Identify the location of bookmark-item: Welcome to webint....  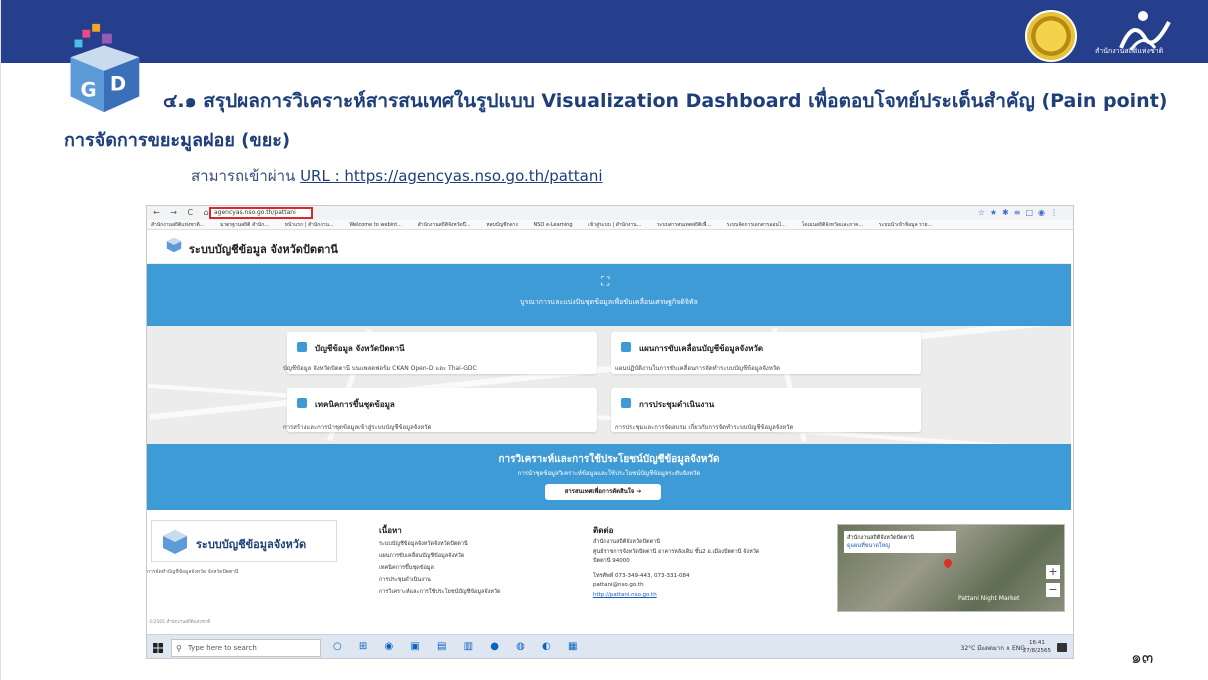
(375, 225).